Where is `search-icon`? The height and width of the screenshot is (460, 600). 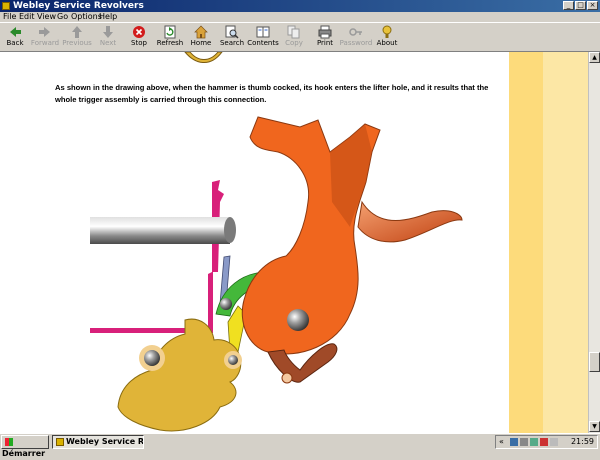
search-icon is located at coordinates (232, 32).